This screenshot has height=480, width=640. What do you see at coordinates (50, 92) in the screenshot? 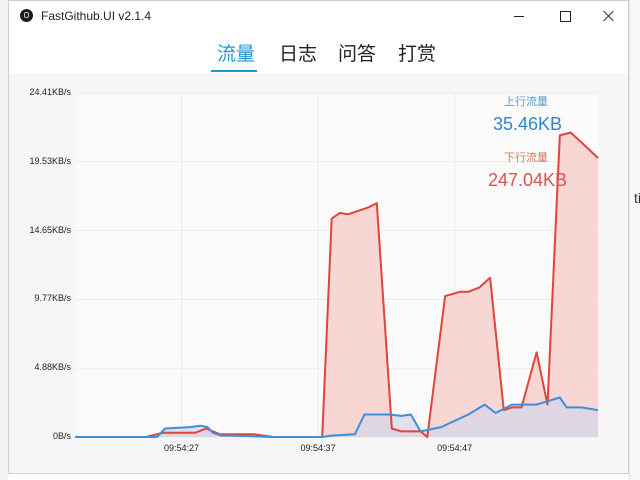
I see `y-tick-label: 24.41KB/s` at bounding box center [50, 92].